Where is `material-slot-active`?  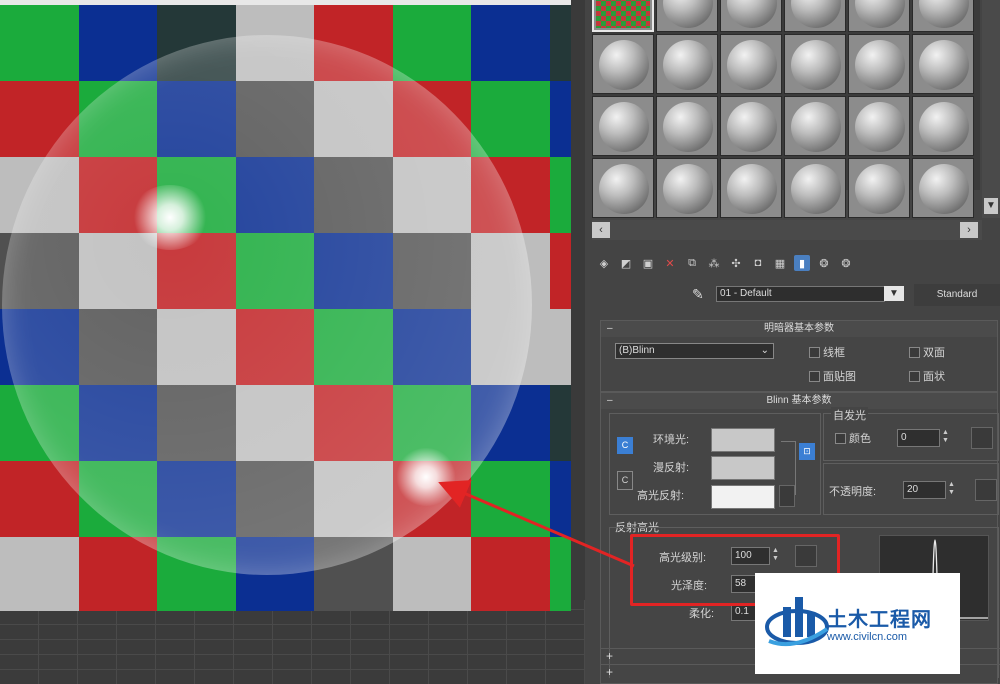 material-slot-active is located at coordinates (623, 16).